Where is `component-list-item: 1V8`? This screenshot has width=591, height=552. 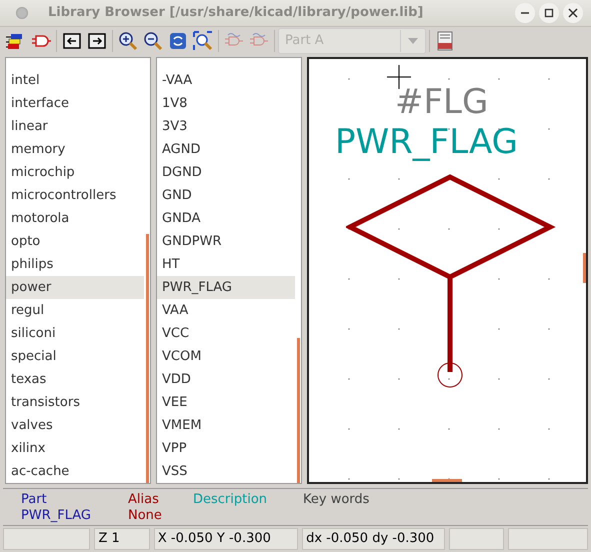
component-list-item: 1V8 is located at coordinates (226, 103).